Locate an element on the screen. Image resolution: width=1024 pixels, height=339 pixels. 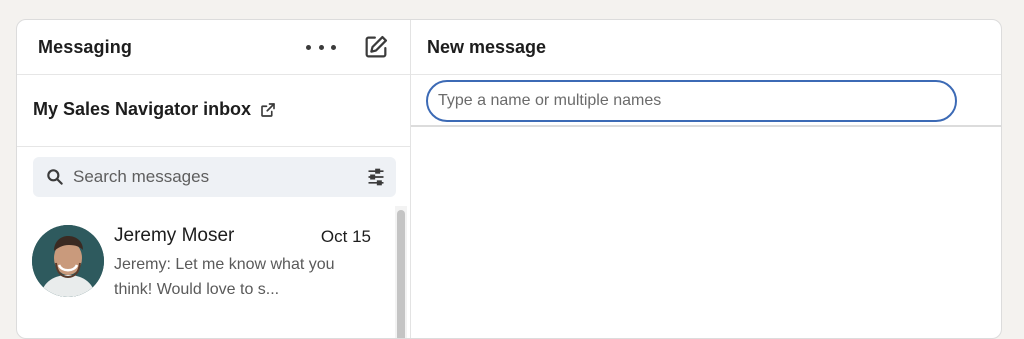
search-messages-box is located at coordinates (214, 177).